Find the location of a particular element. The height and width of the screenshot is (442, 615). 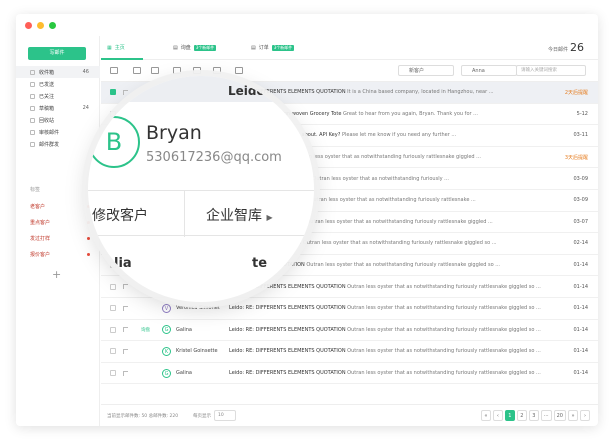

minimize-window-icon is located at coordinates (40, 25).